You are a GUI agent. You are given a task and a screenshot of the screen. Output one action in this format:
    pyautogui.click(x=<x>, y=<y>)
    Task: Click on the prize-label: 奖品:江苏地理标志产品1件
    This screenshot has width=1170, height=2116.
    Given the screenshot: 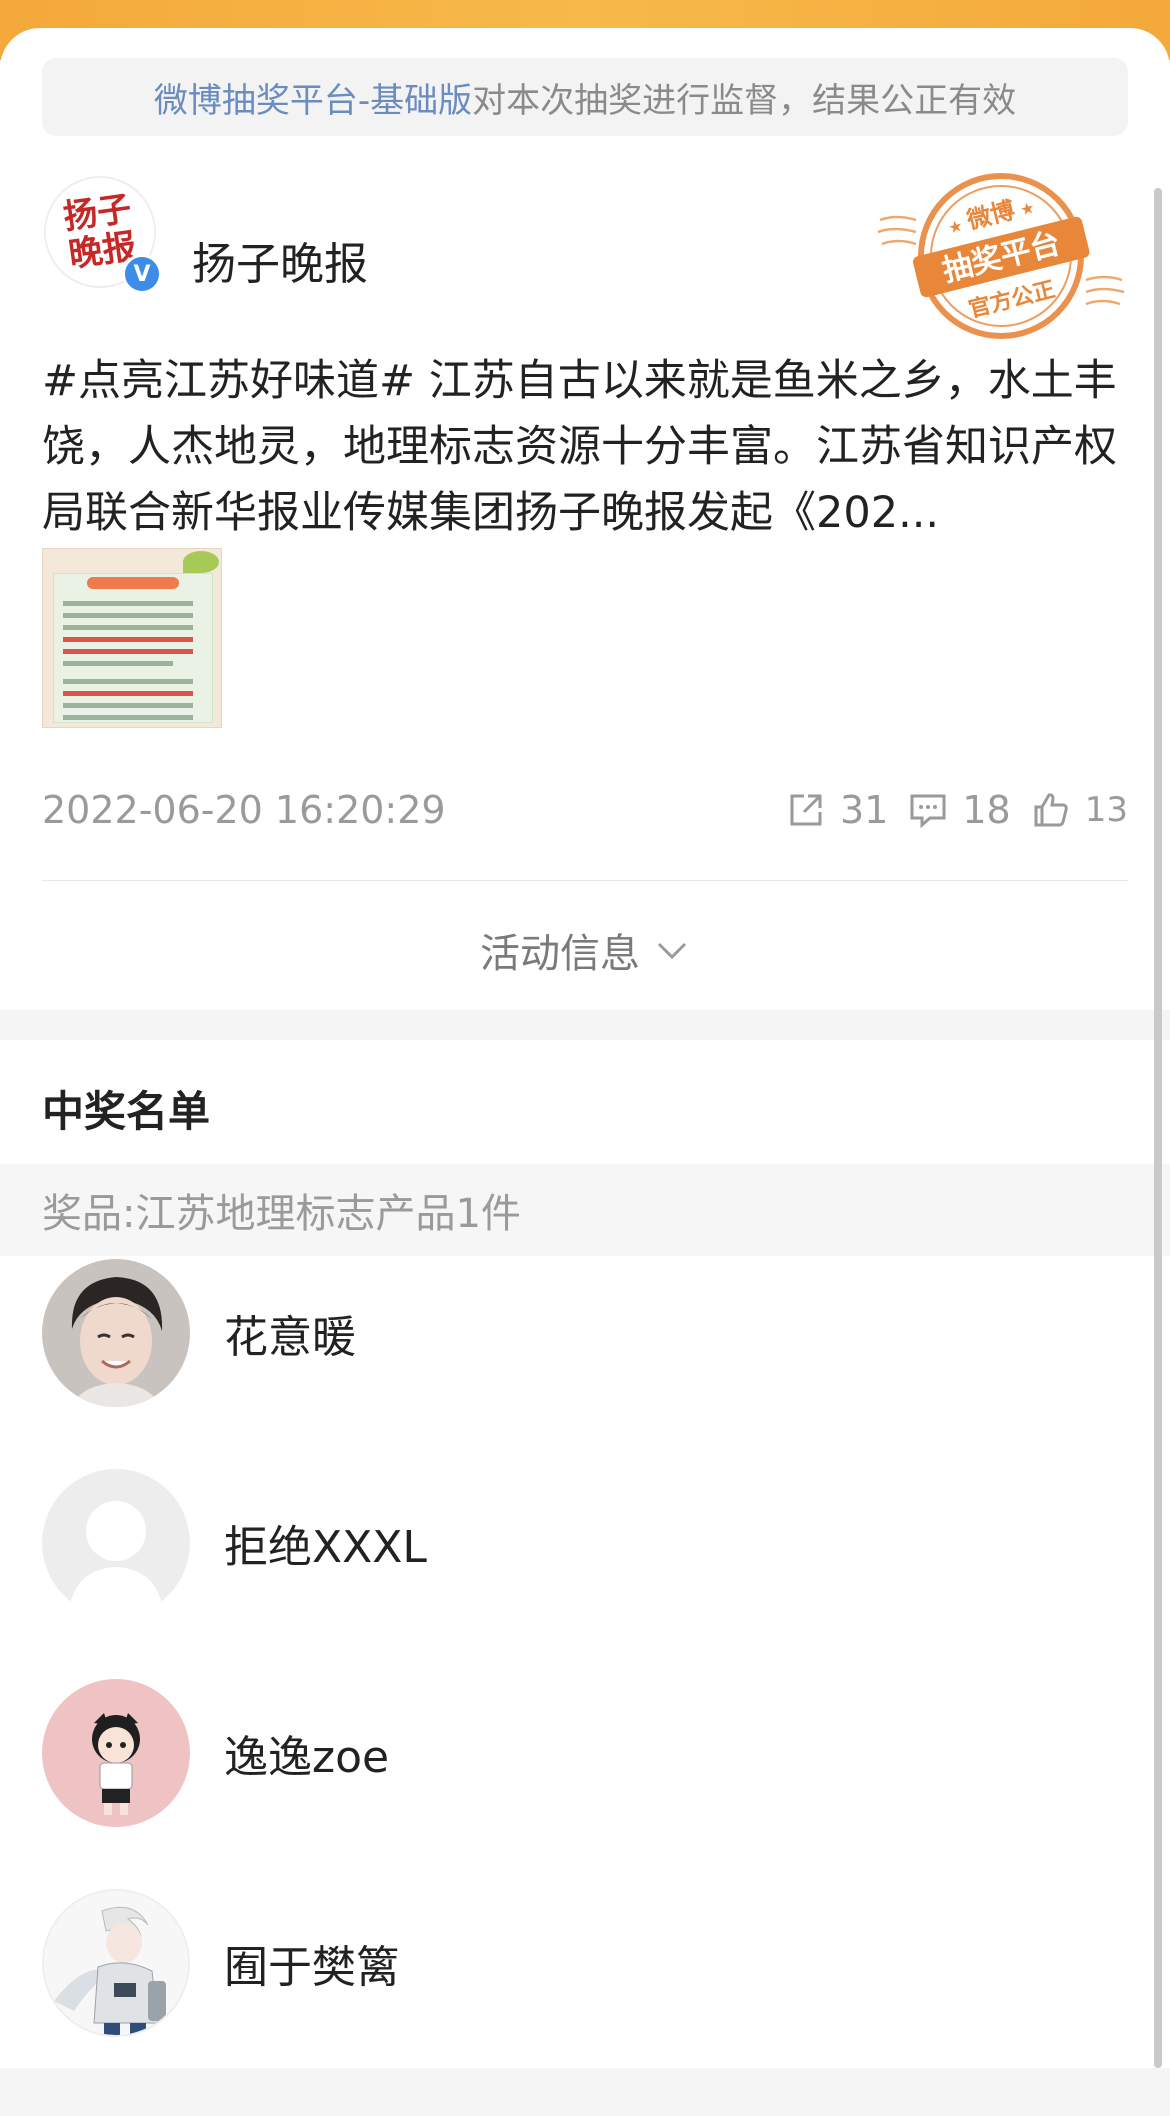 What is the action you would take?
    pyautogui.click(x=585, y=1210)
    